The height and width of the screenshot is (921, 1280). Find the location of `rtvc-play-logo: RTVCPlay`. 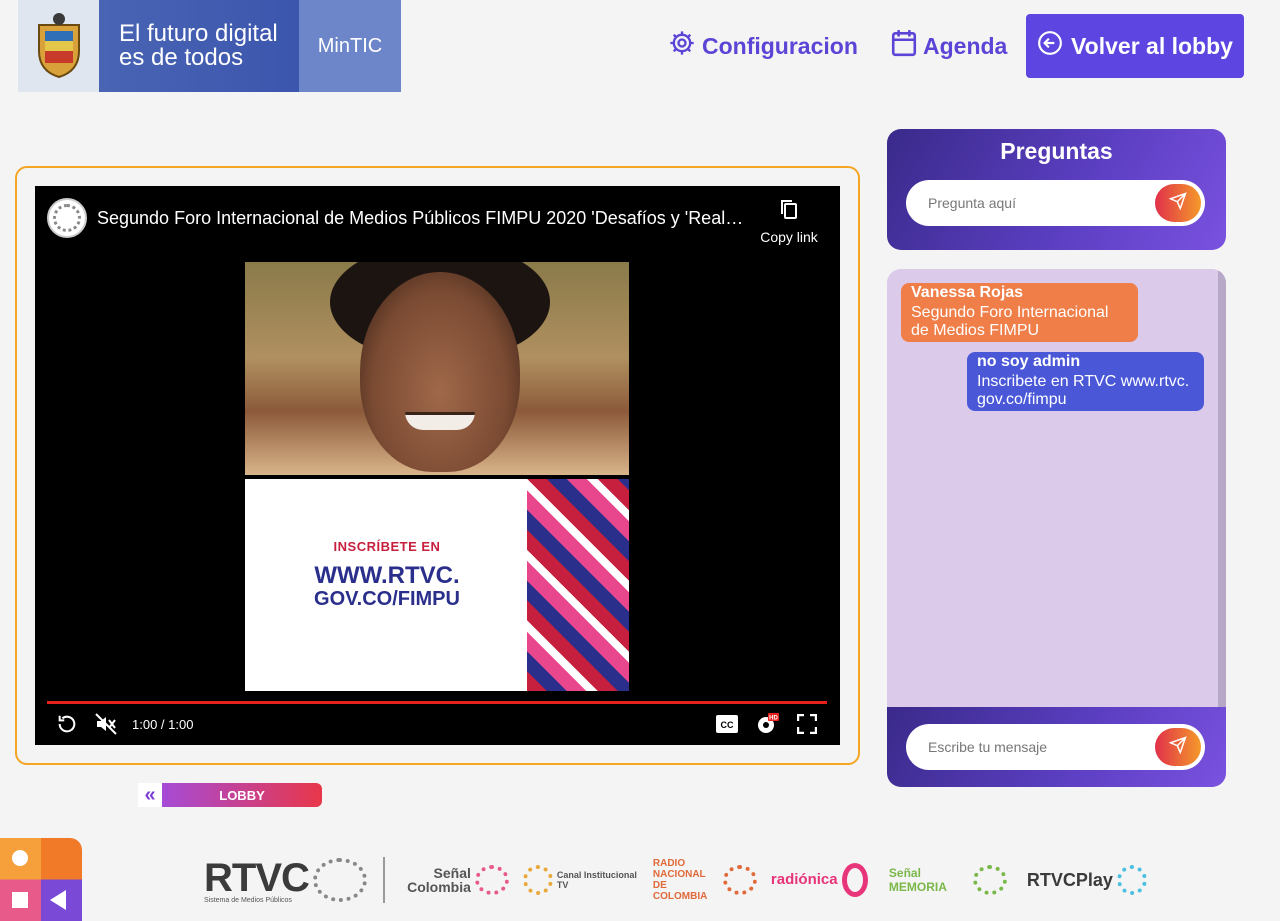

rtvc-play-logo: RTVCPlay is located at coordinates (1102, 880).